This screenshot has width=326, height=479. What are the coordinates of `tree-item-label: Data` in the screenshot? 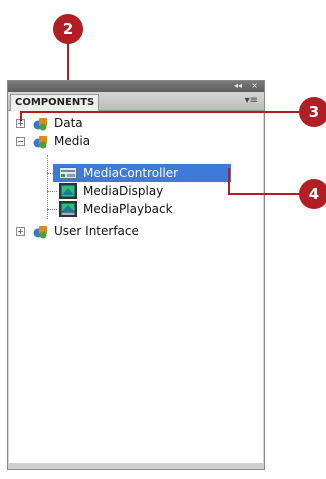 It's located at (68, 123).